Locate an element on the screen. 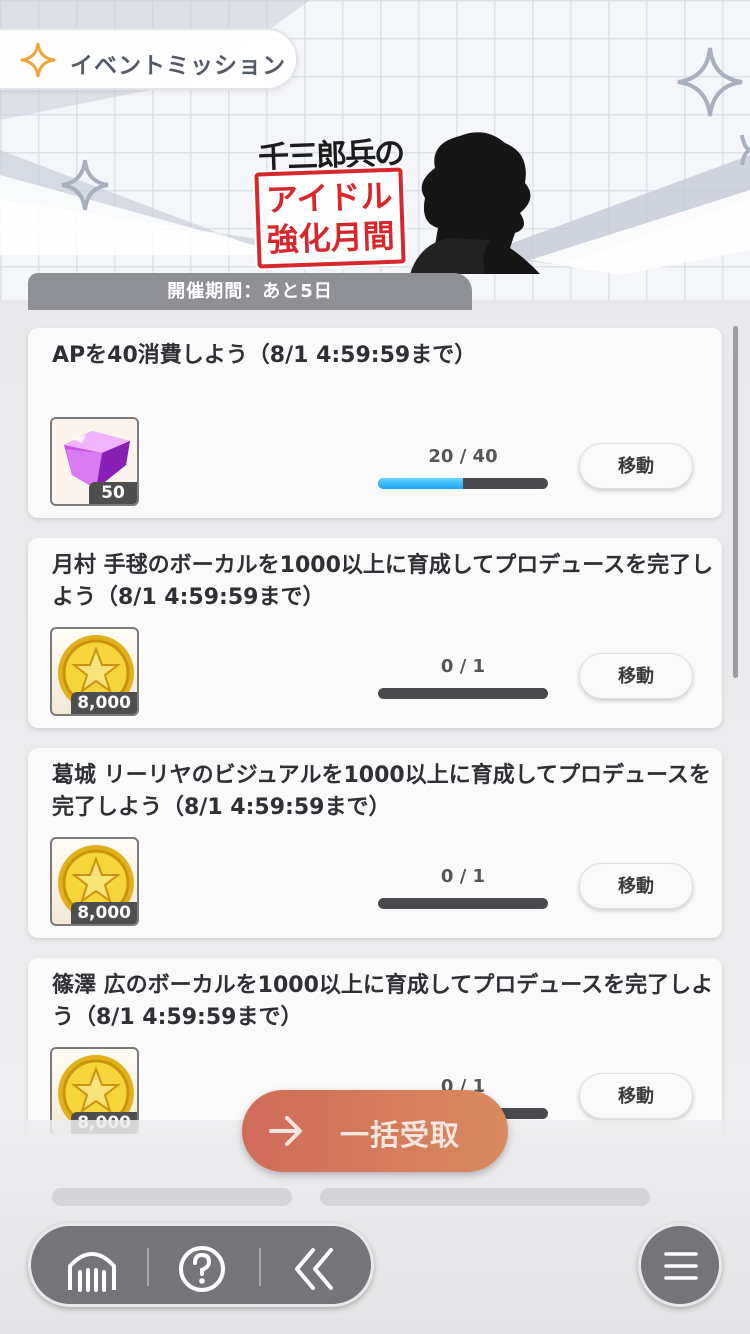 The image size is (750, 1334). mission-card: APを40消費しよう（8/1 4:59:59まで） 50 20 / 40 移動 is located at coordinates (375, 423).